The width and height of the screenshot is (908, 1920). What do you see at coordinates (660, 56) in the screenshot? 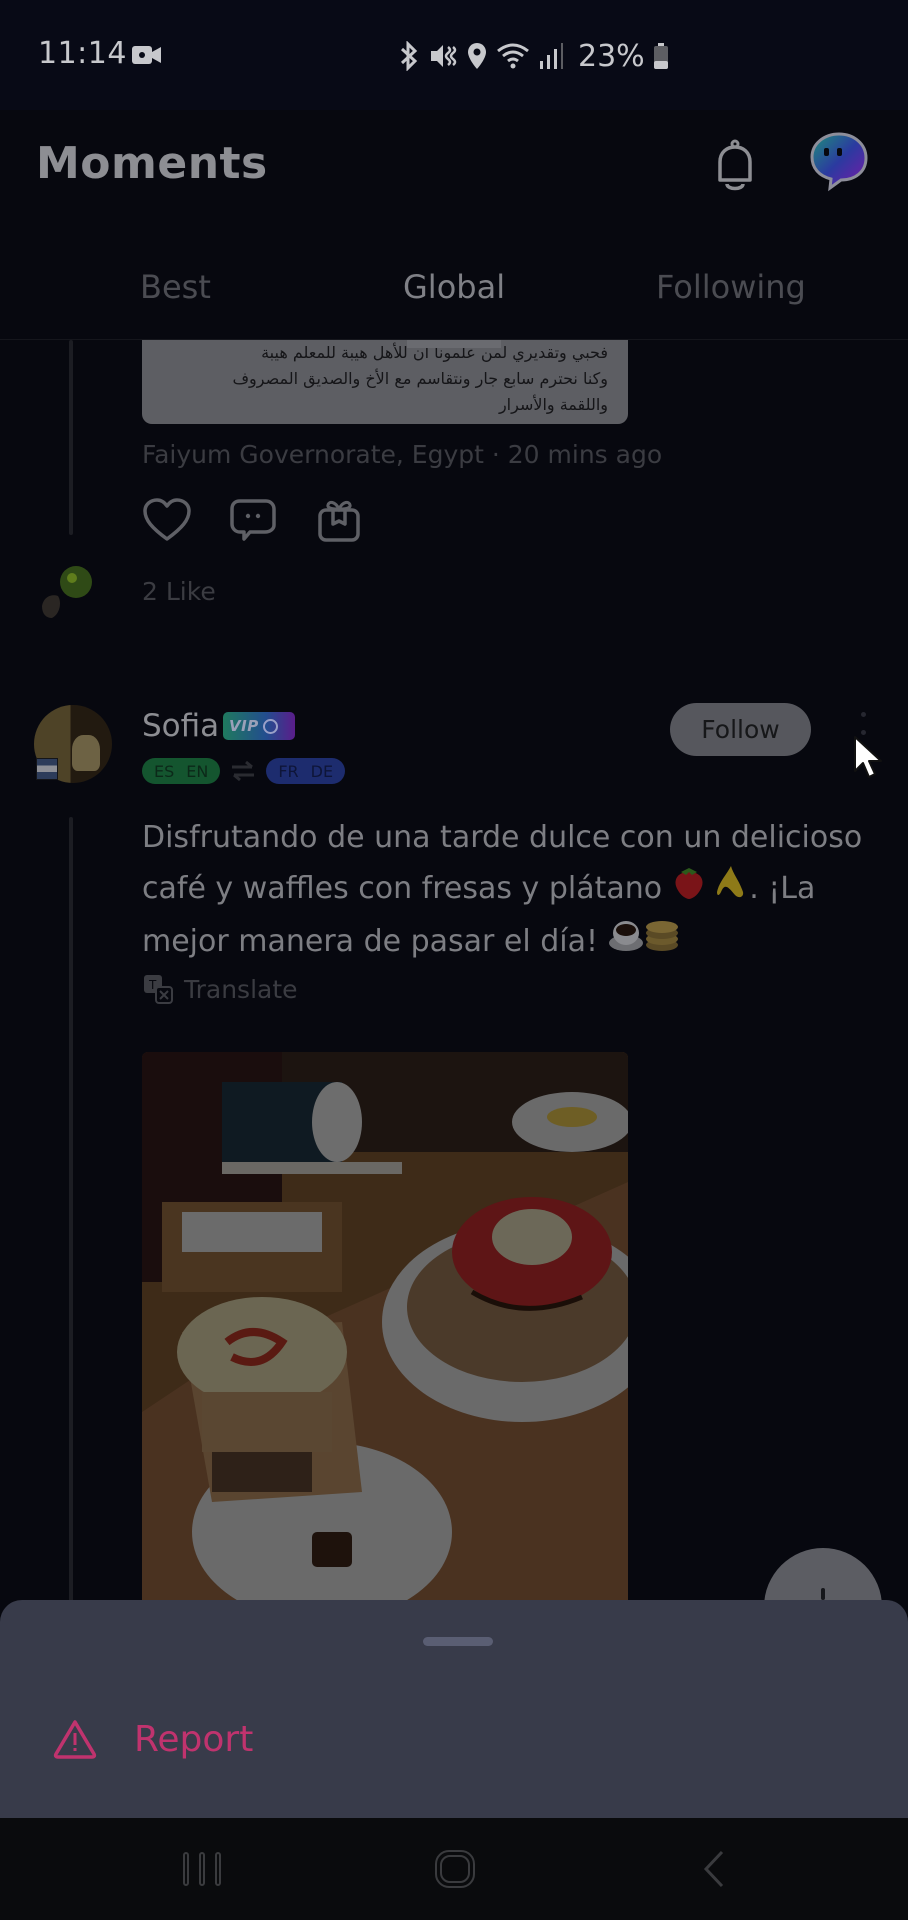
I see `battery-icon` at bounding box center [660, 56].